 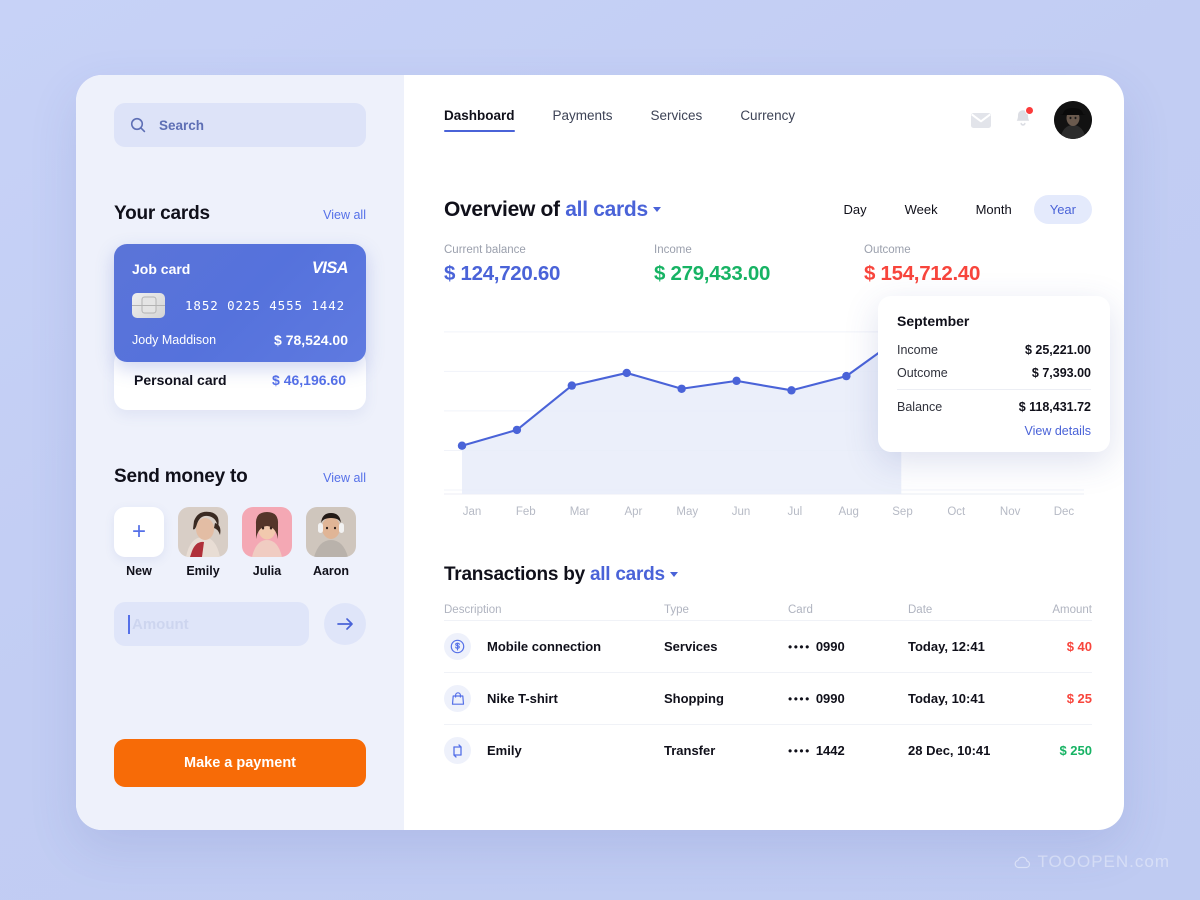 I want to click on month-label: Sep, so click(x=902, y=512).